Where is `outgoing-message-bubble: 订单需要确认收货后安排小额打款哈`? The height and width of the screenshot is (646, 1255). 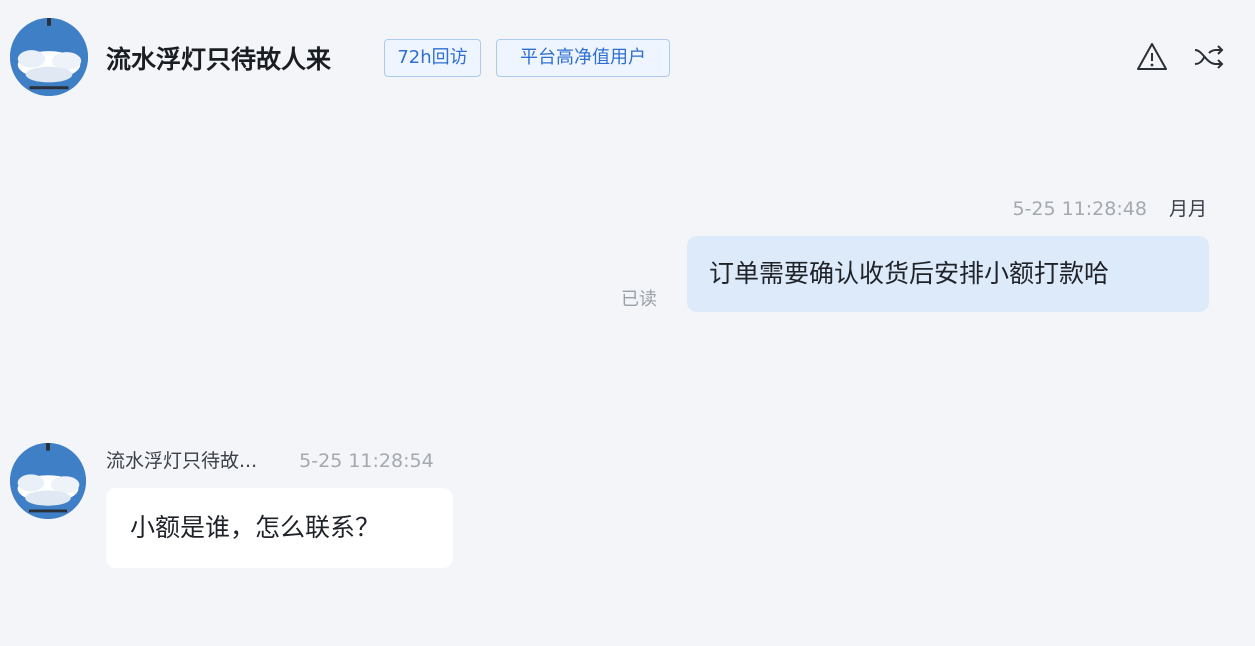
outgoing-message-bubble: 订单需要确认收货后安排小额打款哈 is located at coordinates (948, 274).